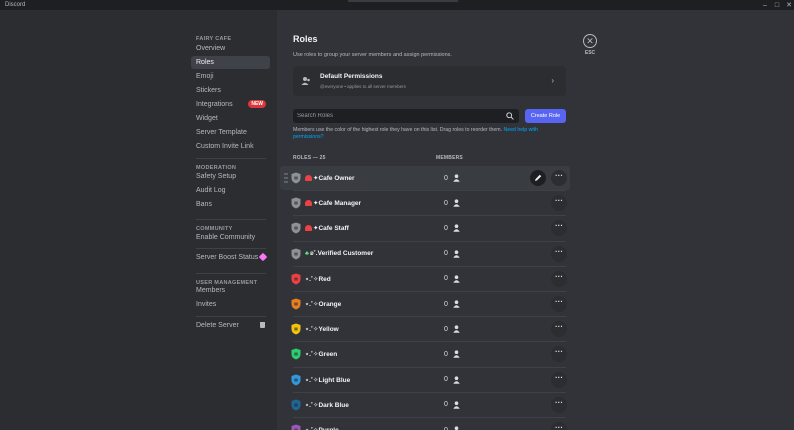  I want to click on sidebar-item-label: Roles, so click(205, 62).